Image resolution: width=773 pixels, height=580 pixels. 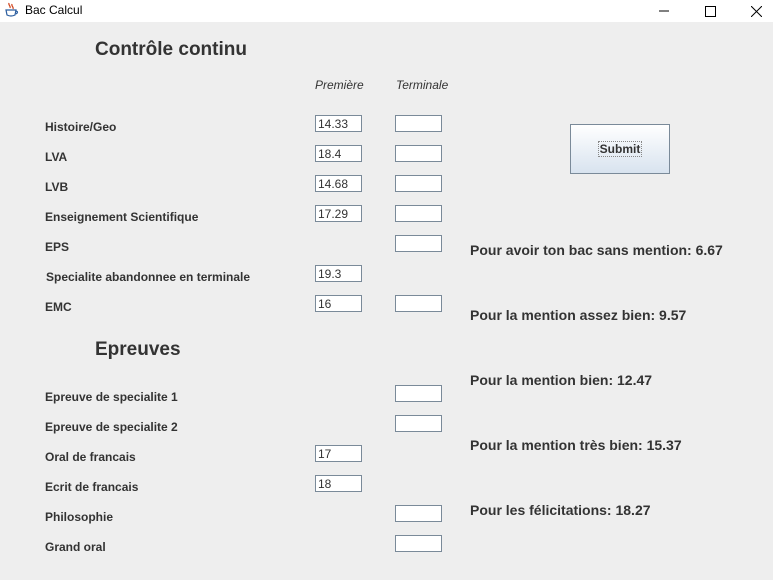 What do you see at coordinates (171, 49) in the screenshot?
I see `controle-continu-heading: Contrôle continu` at bounding box center [171, 49].